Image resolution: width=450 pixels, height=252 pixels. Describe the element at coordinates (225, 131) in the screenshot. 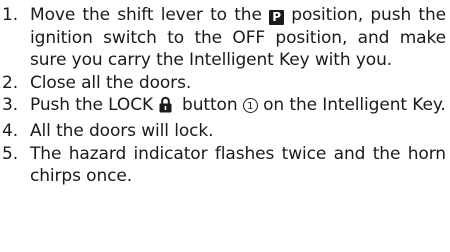

I see `step-4: 4. All the doors will lock.` at that location.